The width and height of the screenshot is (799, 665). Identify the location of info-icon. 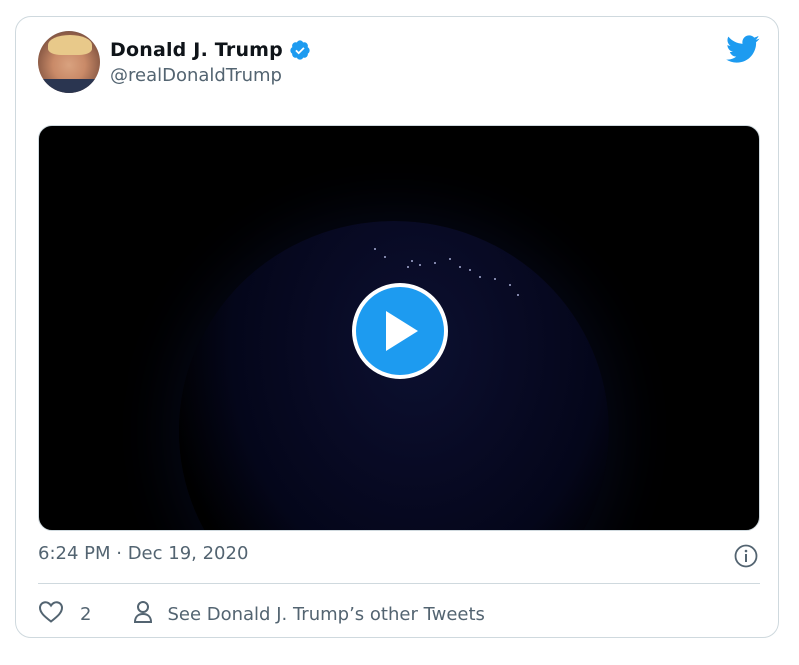
(746, 556).